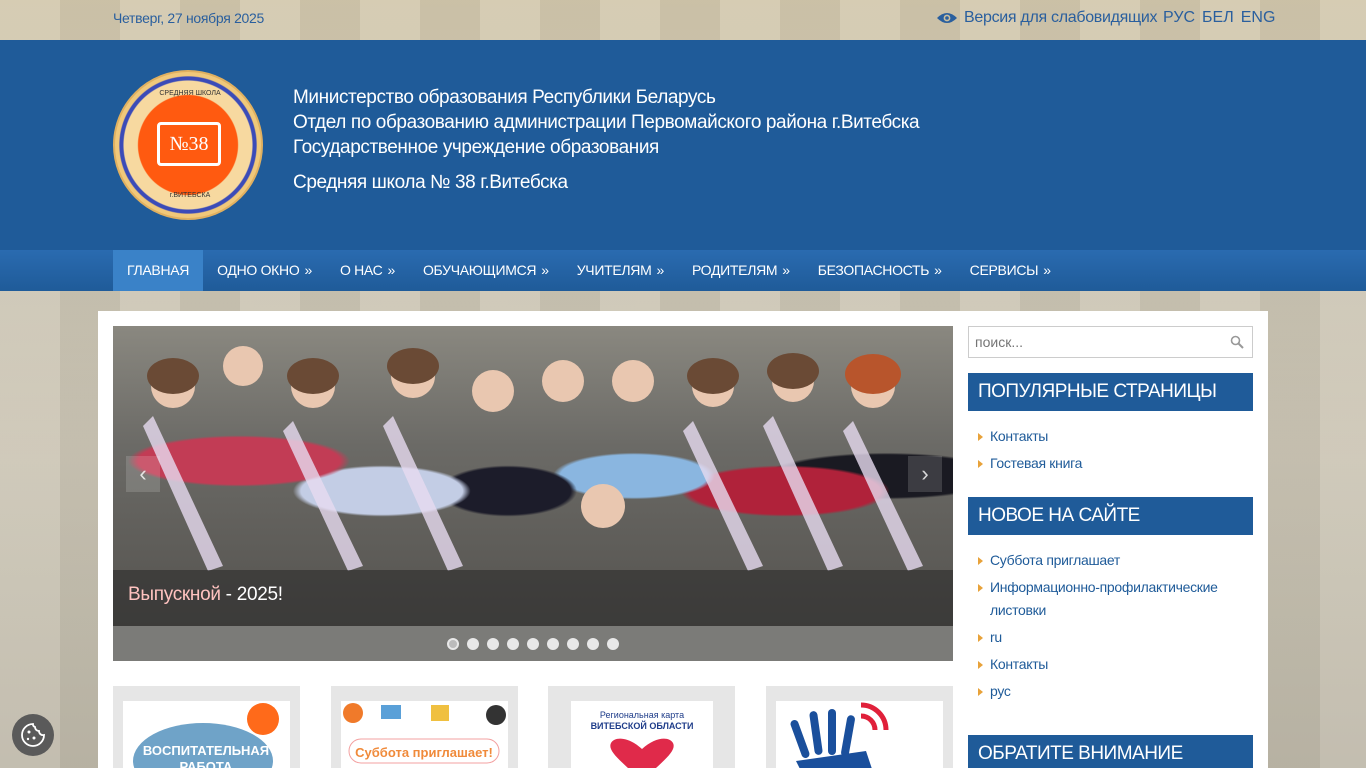  I want to click on nav-label: Обучающимся, so click(479, 270).